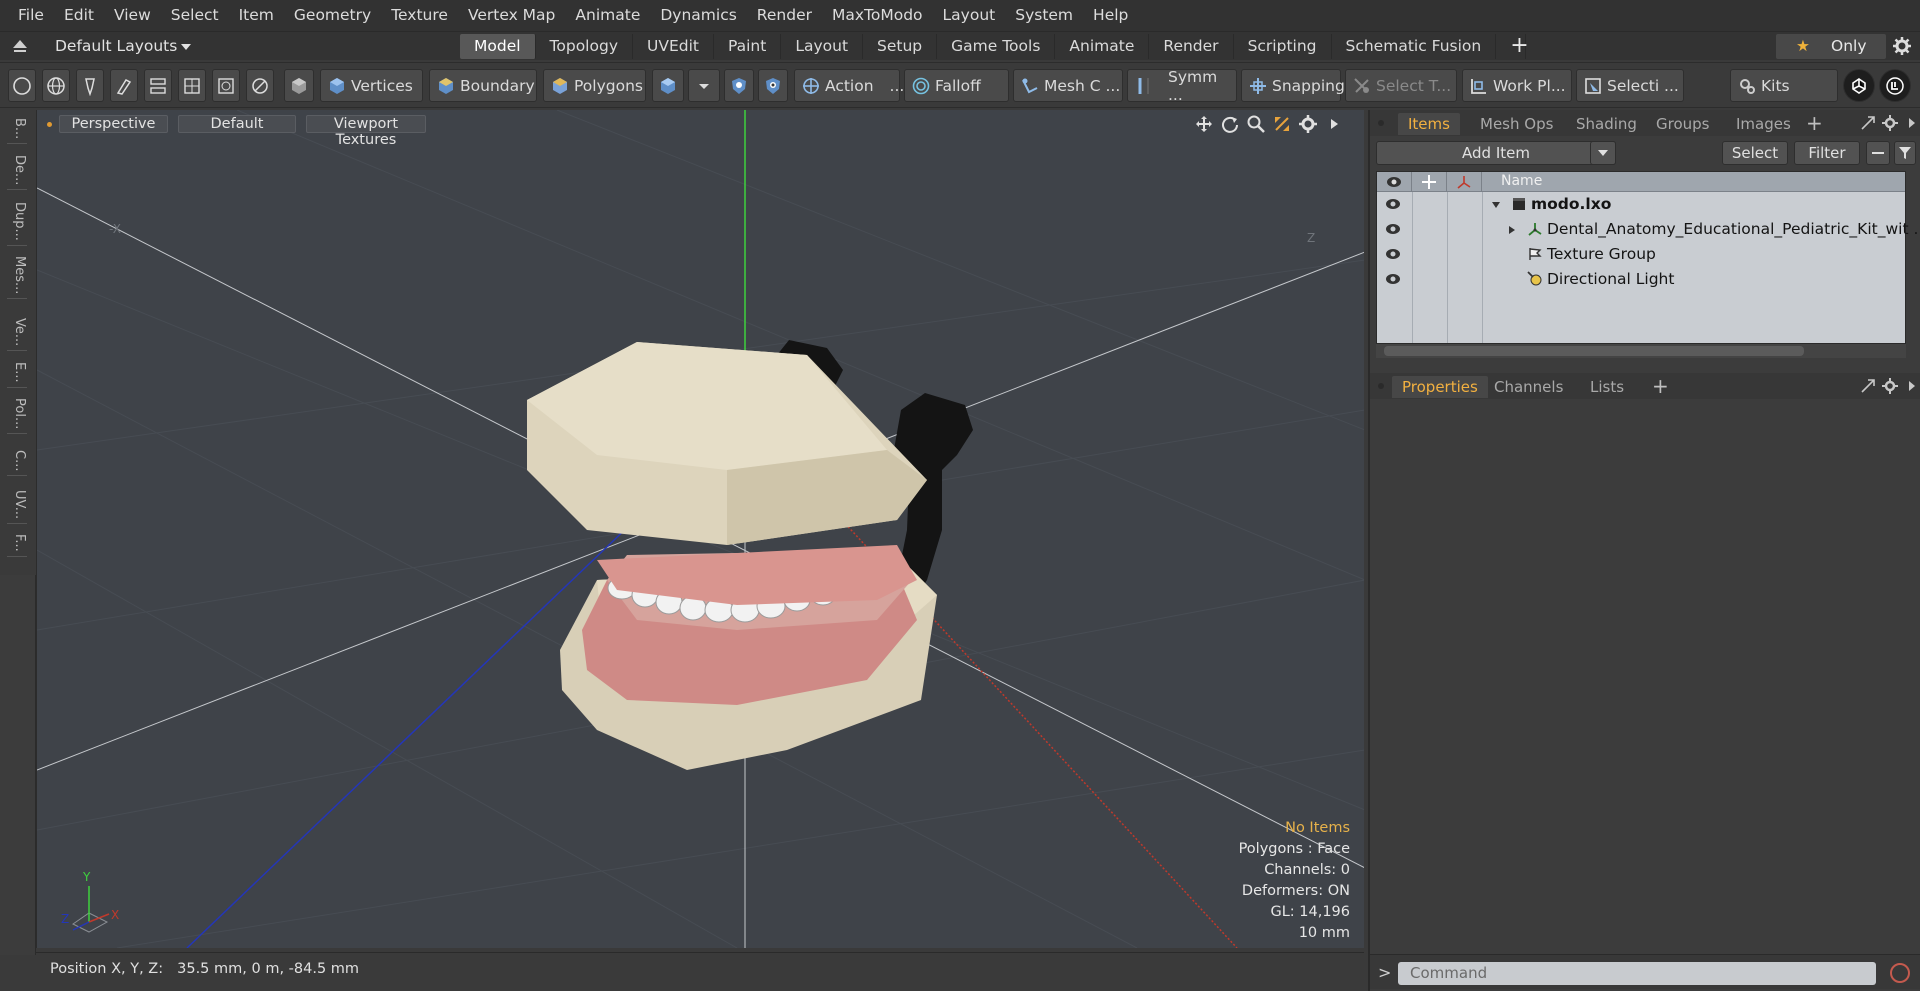  What do you see at coordinates (237, 124) in the screenshot?
I see `shading-default-button: Default` at bounding box center [237, 124].